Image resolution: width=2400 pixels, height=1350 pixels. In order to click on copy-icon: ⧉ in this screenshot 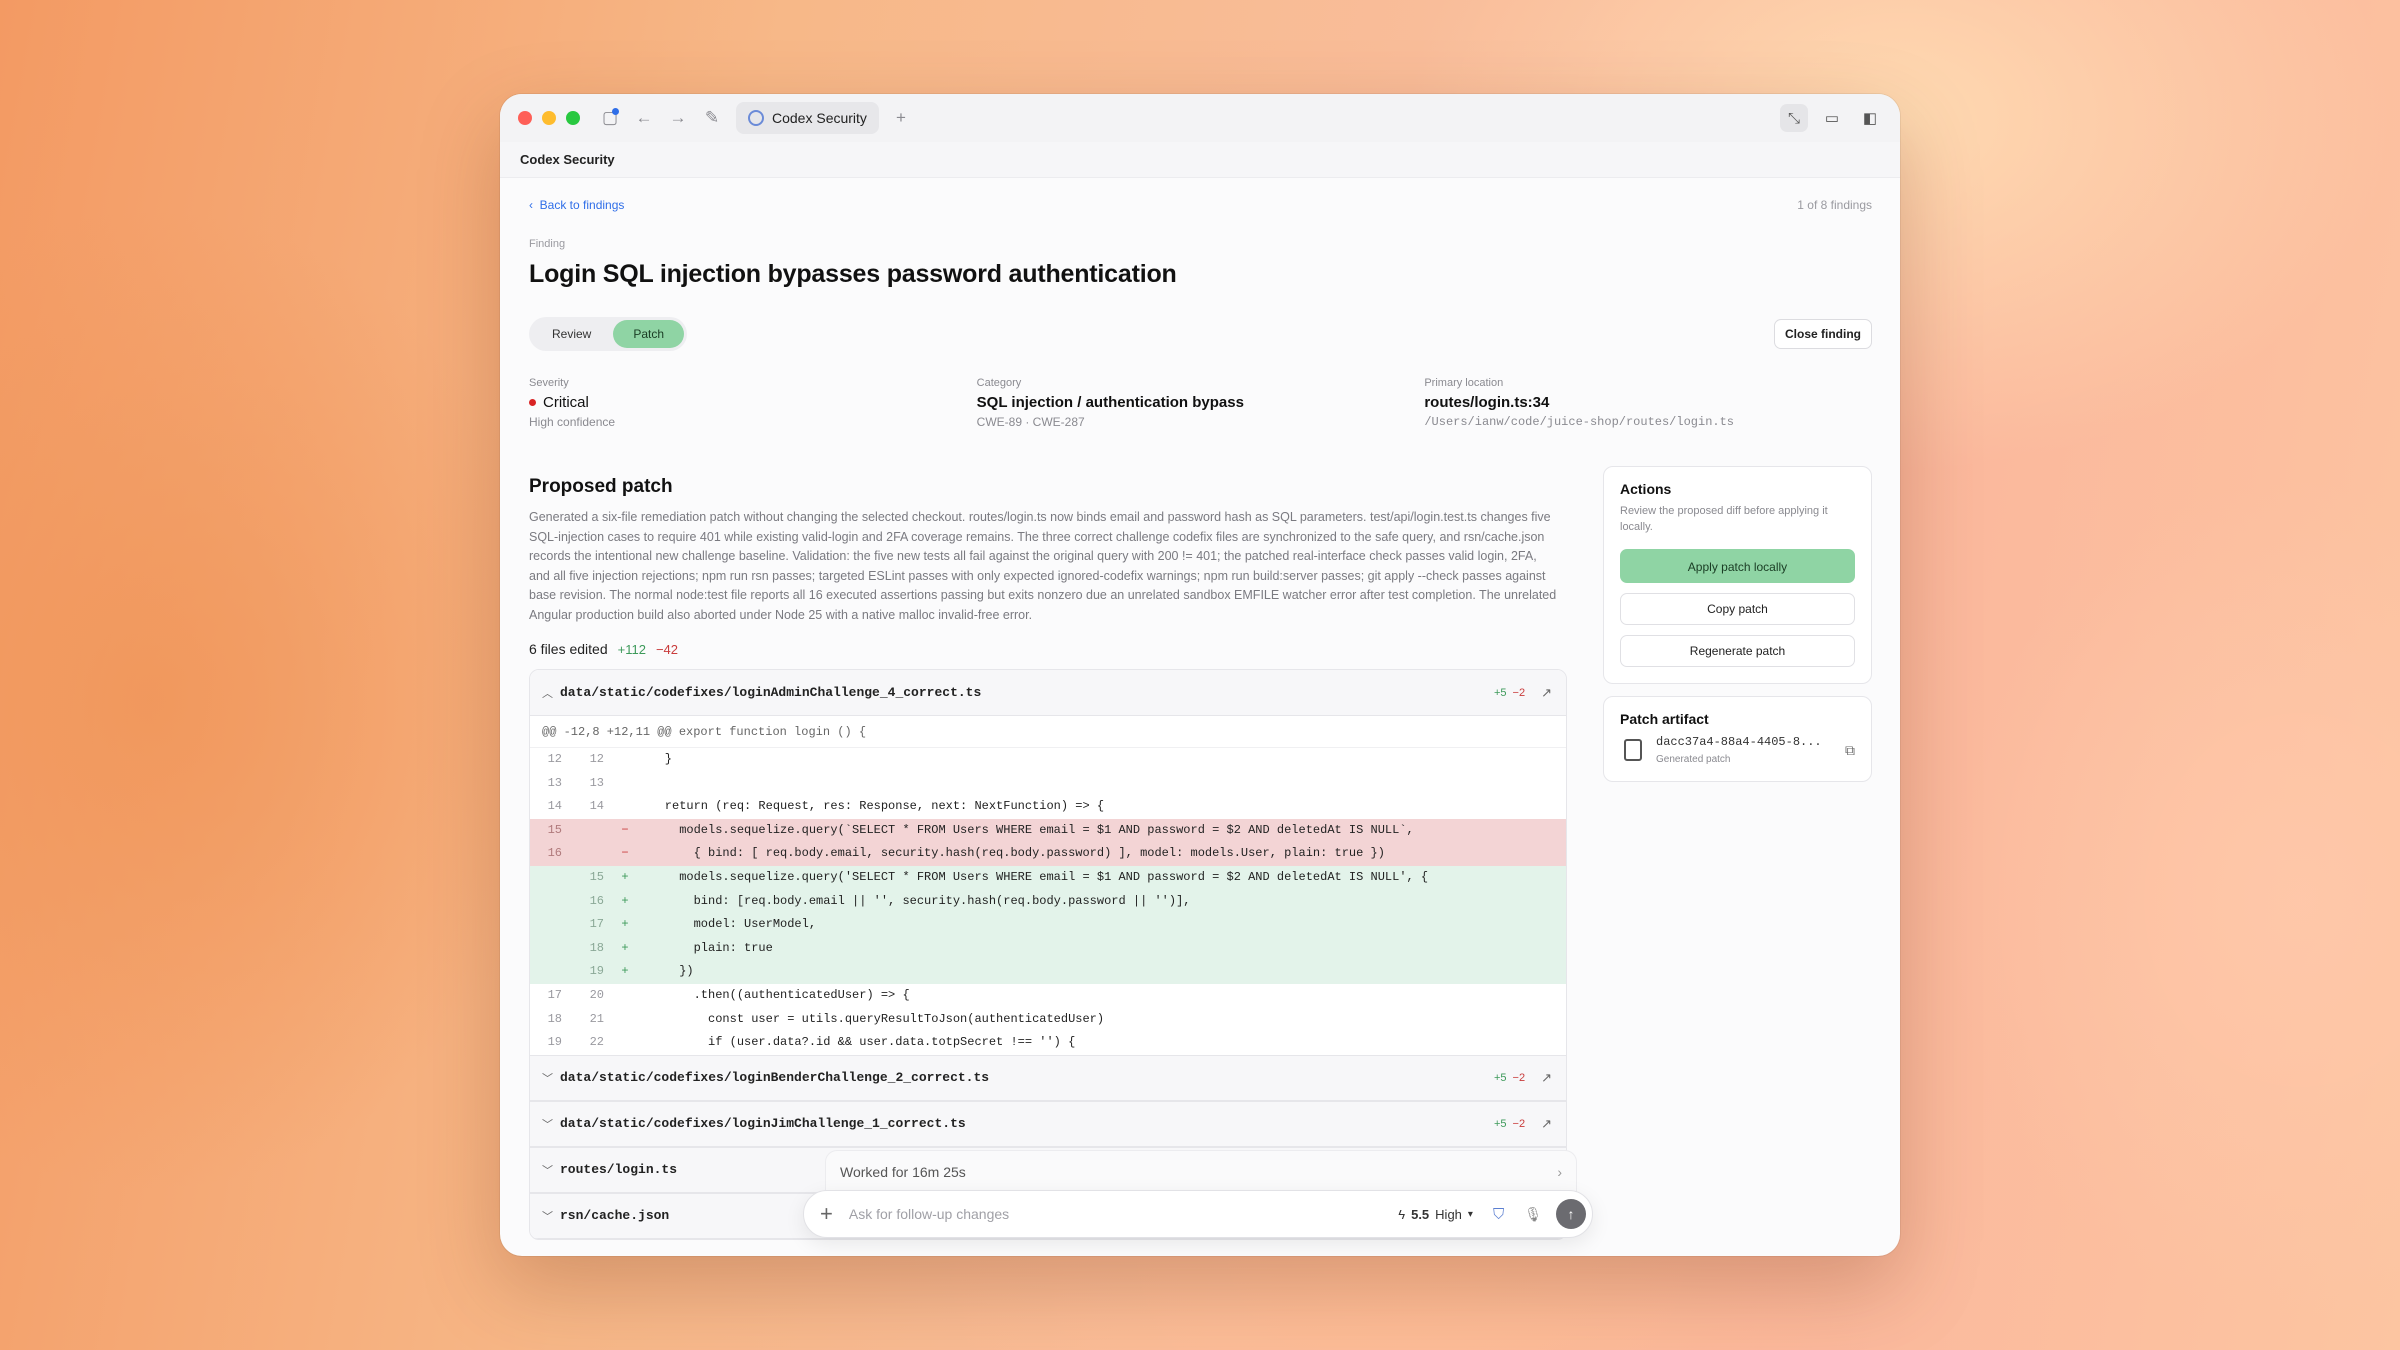, I will do `click(1850, 750)`.